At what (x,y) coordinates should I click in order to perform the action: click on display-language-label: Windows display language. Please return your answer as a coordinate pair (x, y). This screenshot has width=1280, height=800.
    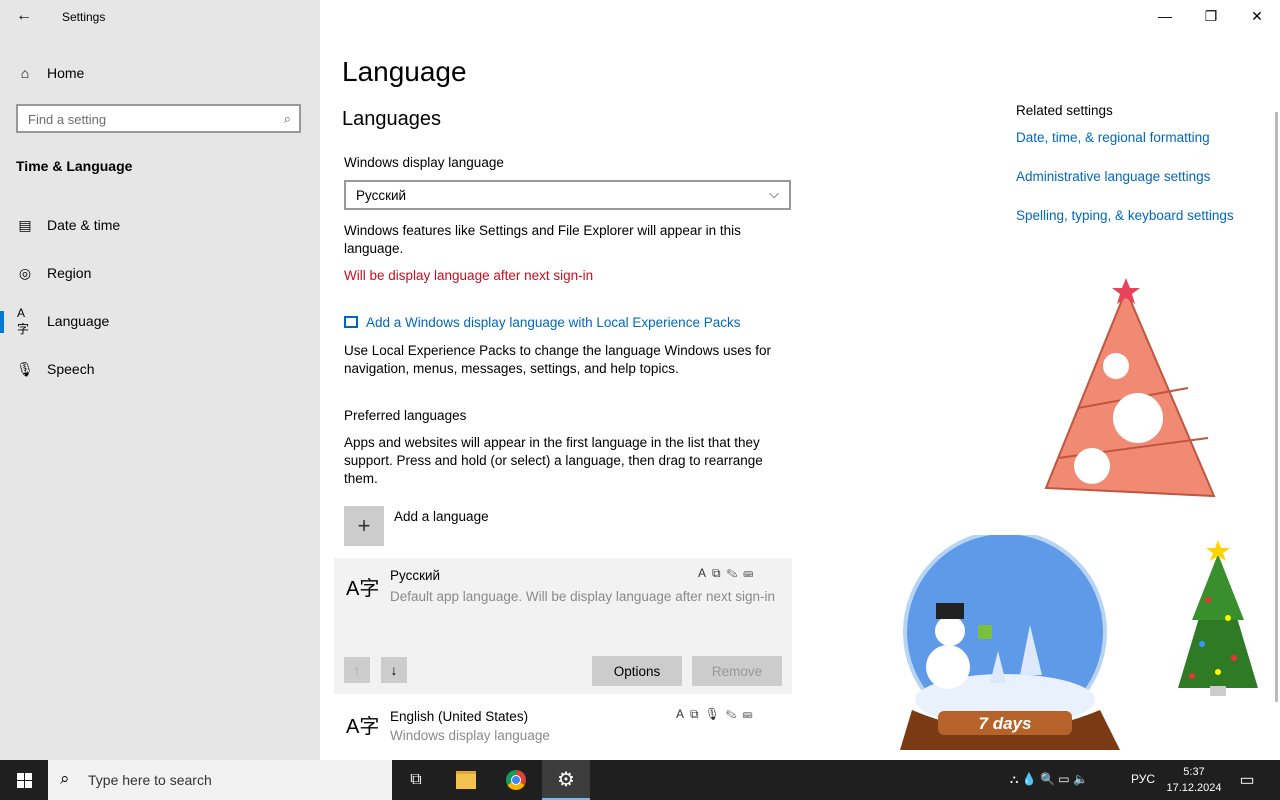
    Looking at the image, I should click on (424, 162).